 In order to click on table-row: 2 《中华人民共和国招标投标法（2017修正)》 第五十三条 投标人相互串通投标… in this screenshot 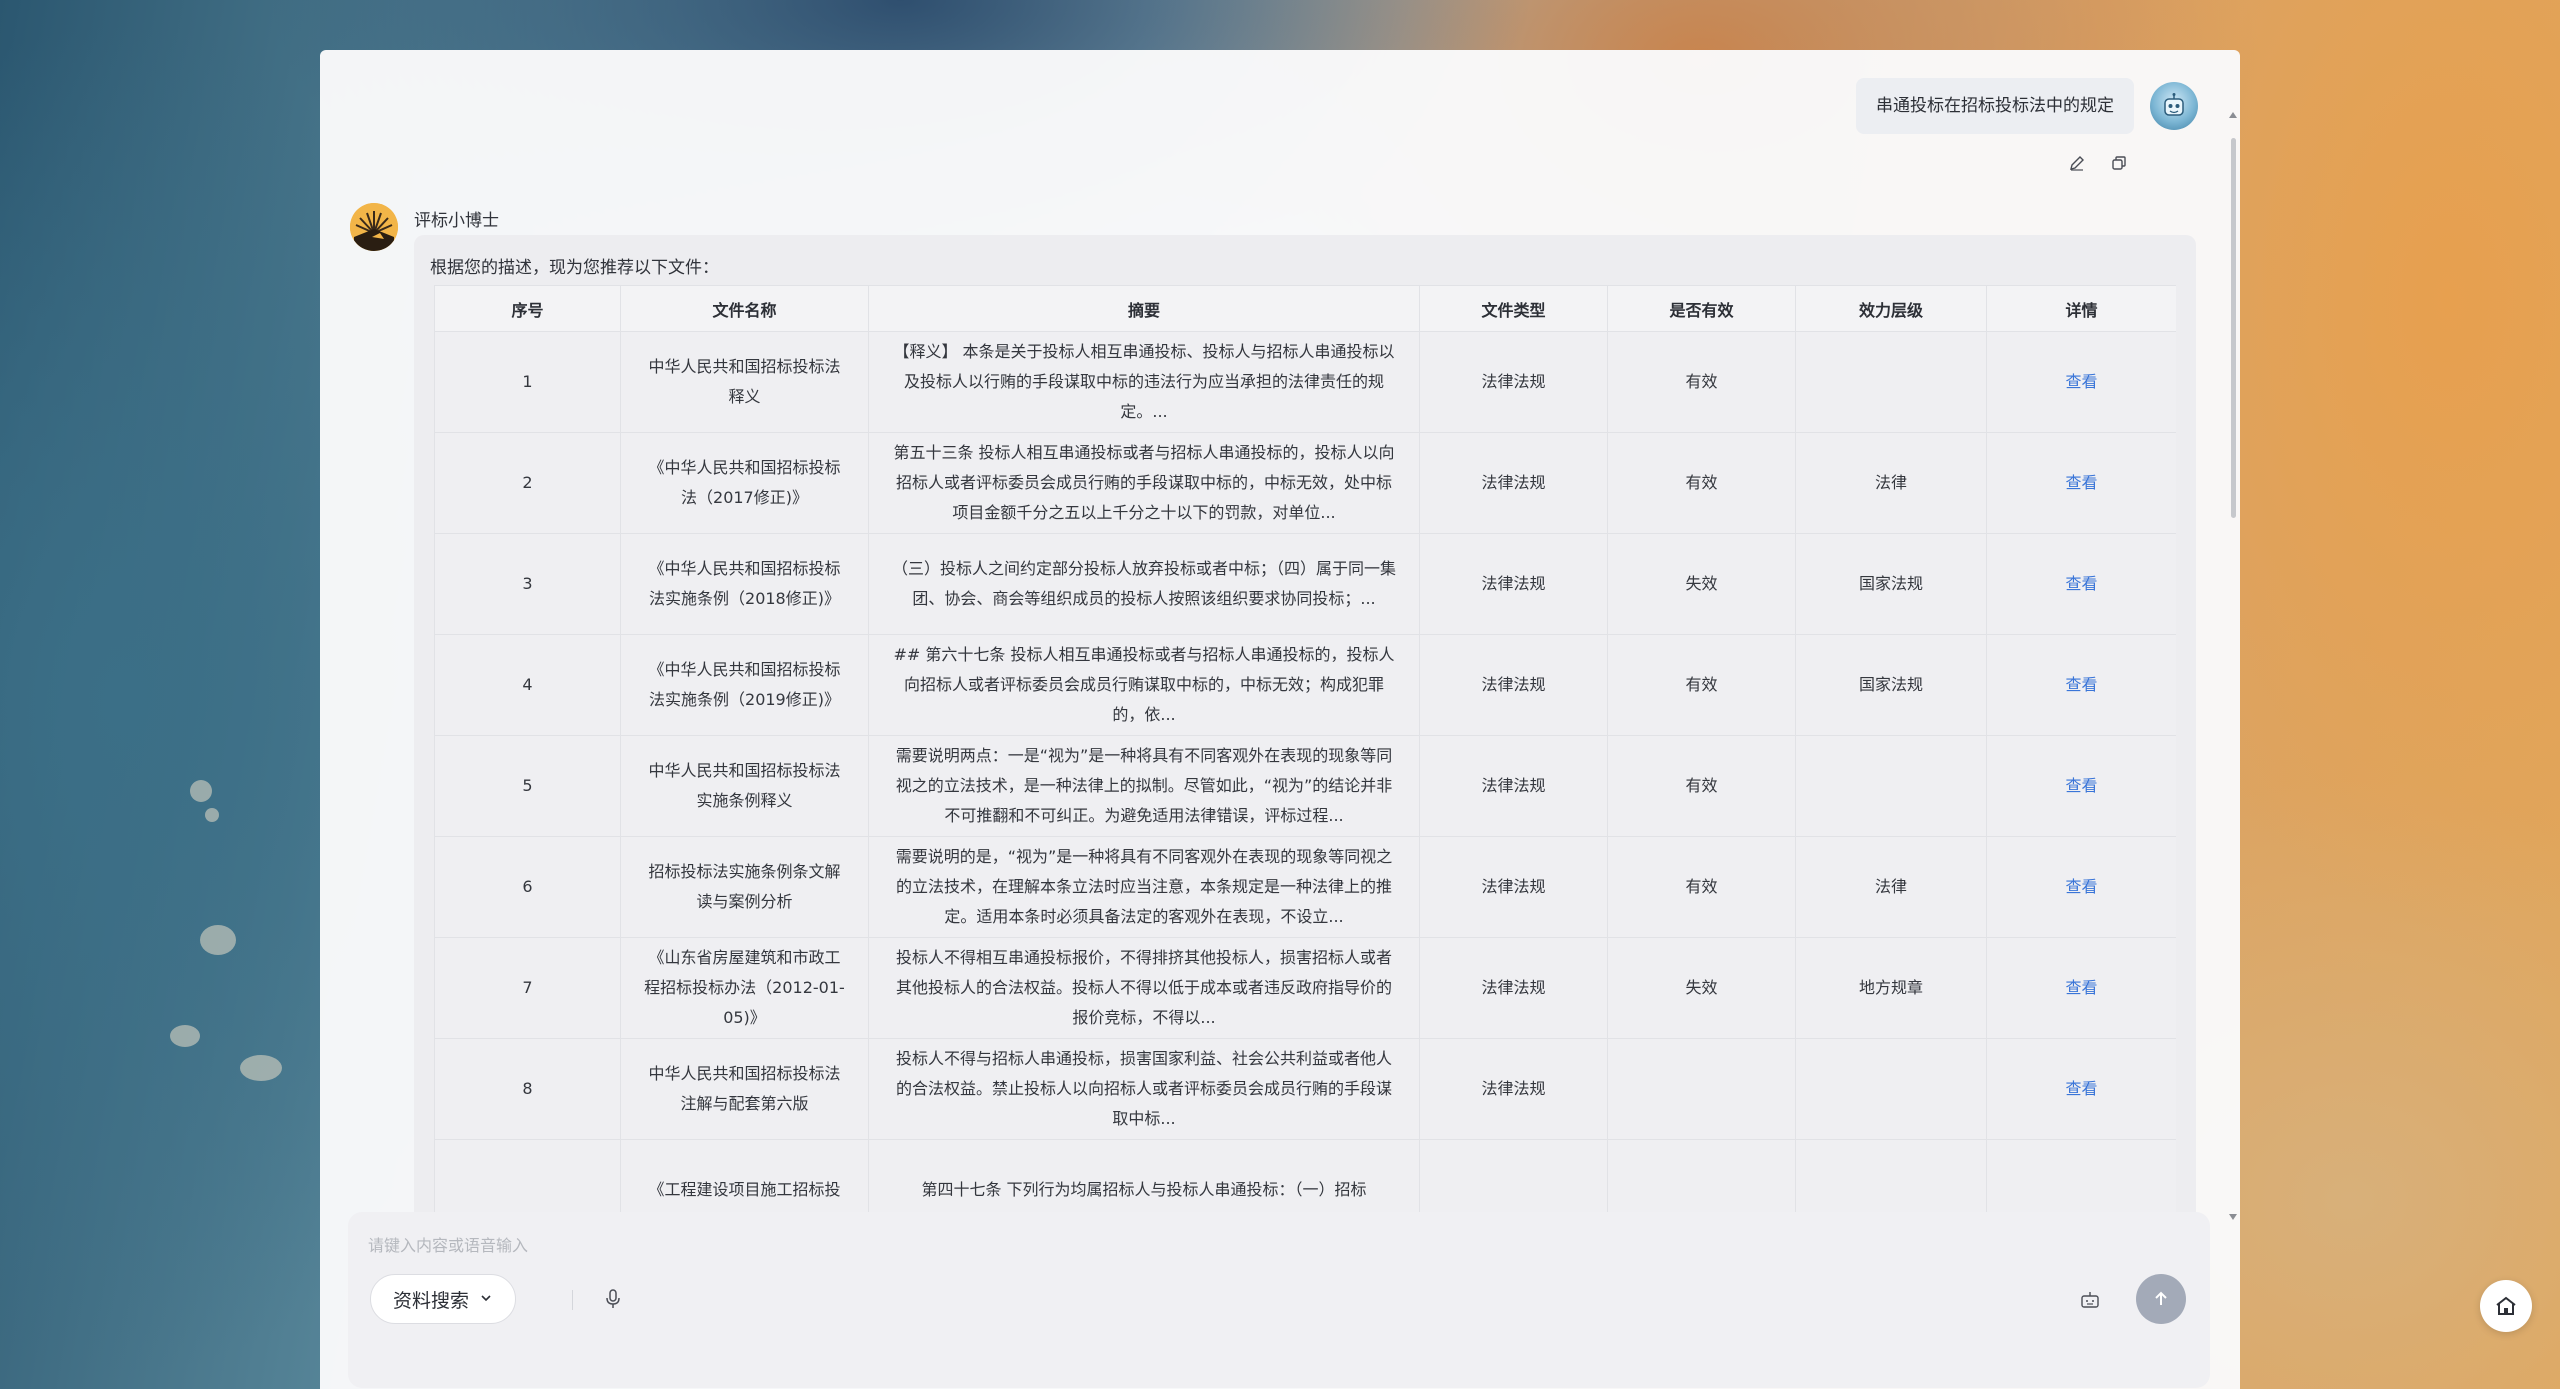, I will do `click(1305, 483)`.